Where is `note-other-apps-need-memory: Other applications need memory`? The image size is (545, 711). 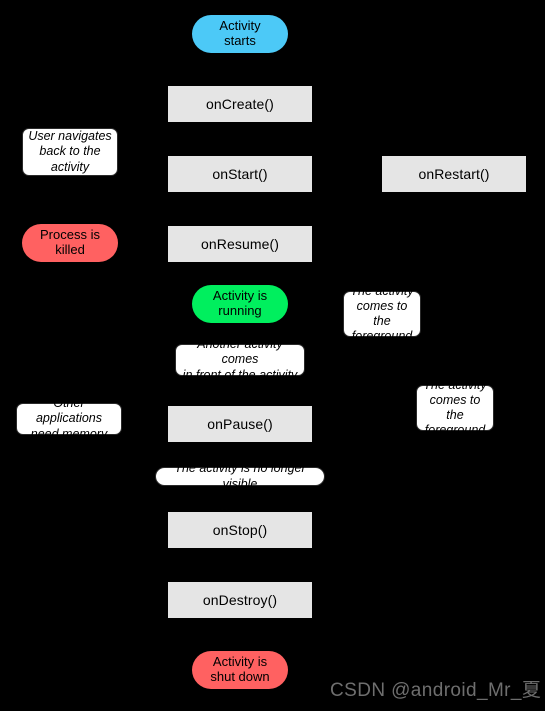
note-other-apps-need-memory: Other applications need memory is located at coordinates (69, 418).